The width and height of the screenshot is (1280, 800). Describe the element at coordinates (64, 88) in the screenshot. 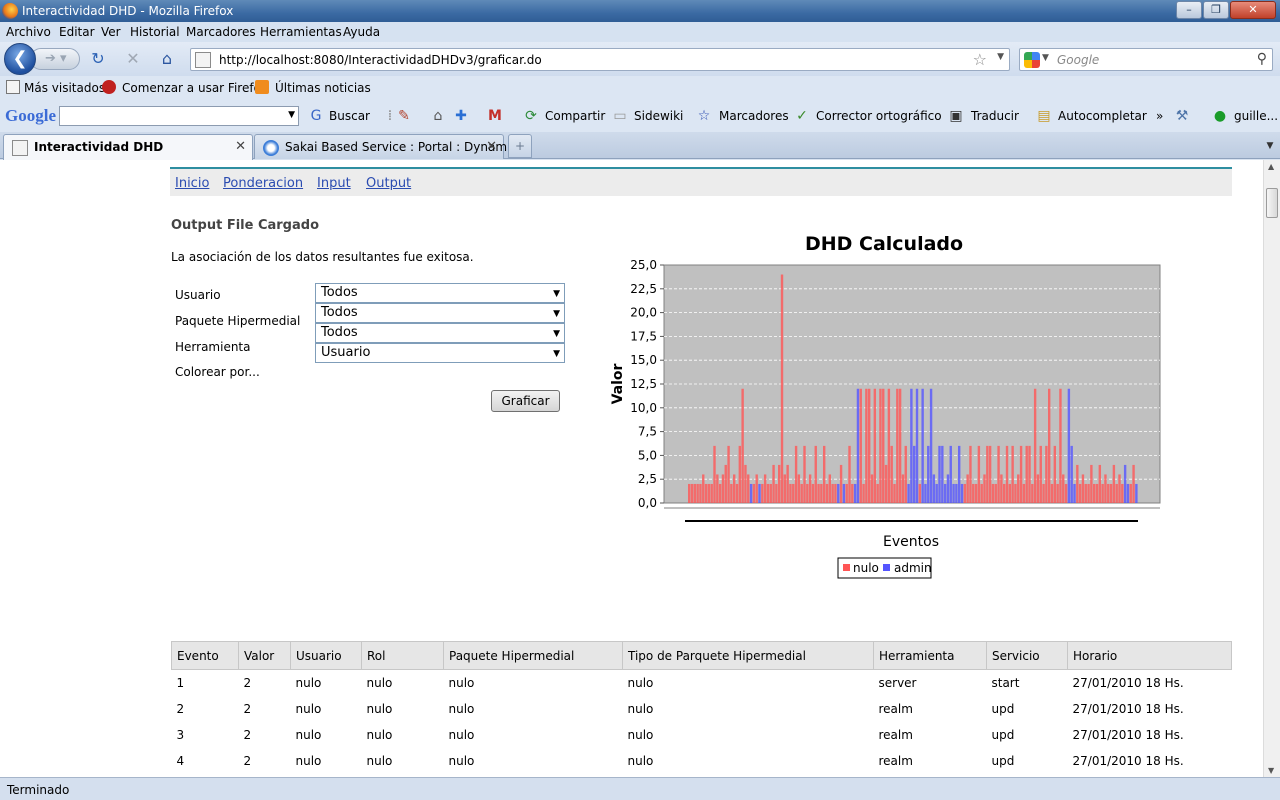

I see `bookmark-mas-visitados: Más visitados` at that location.